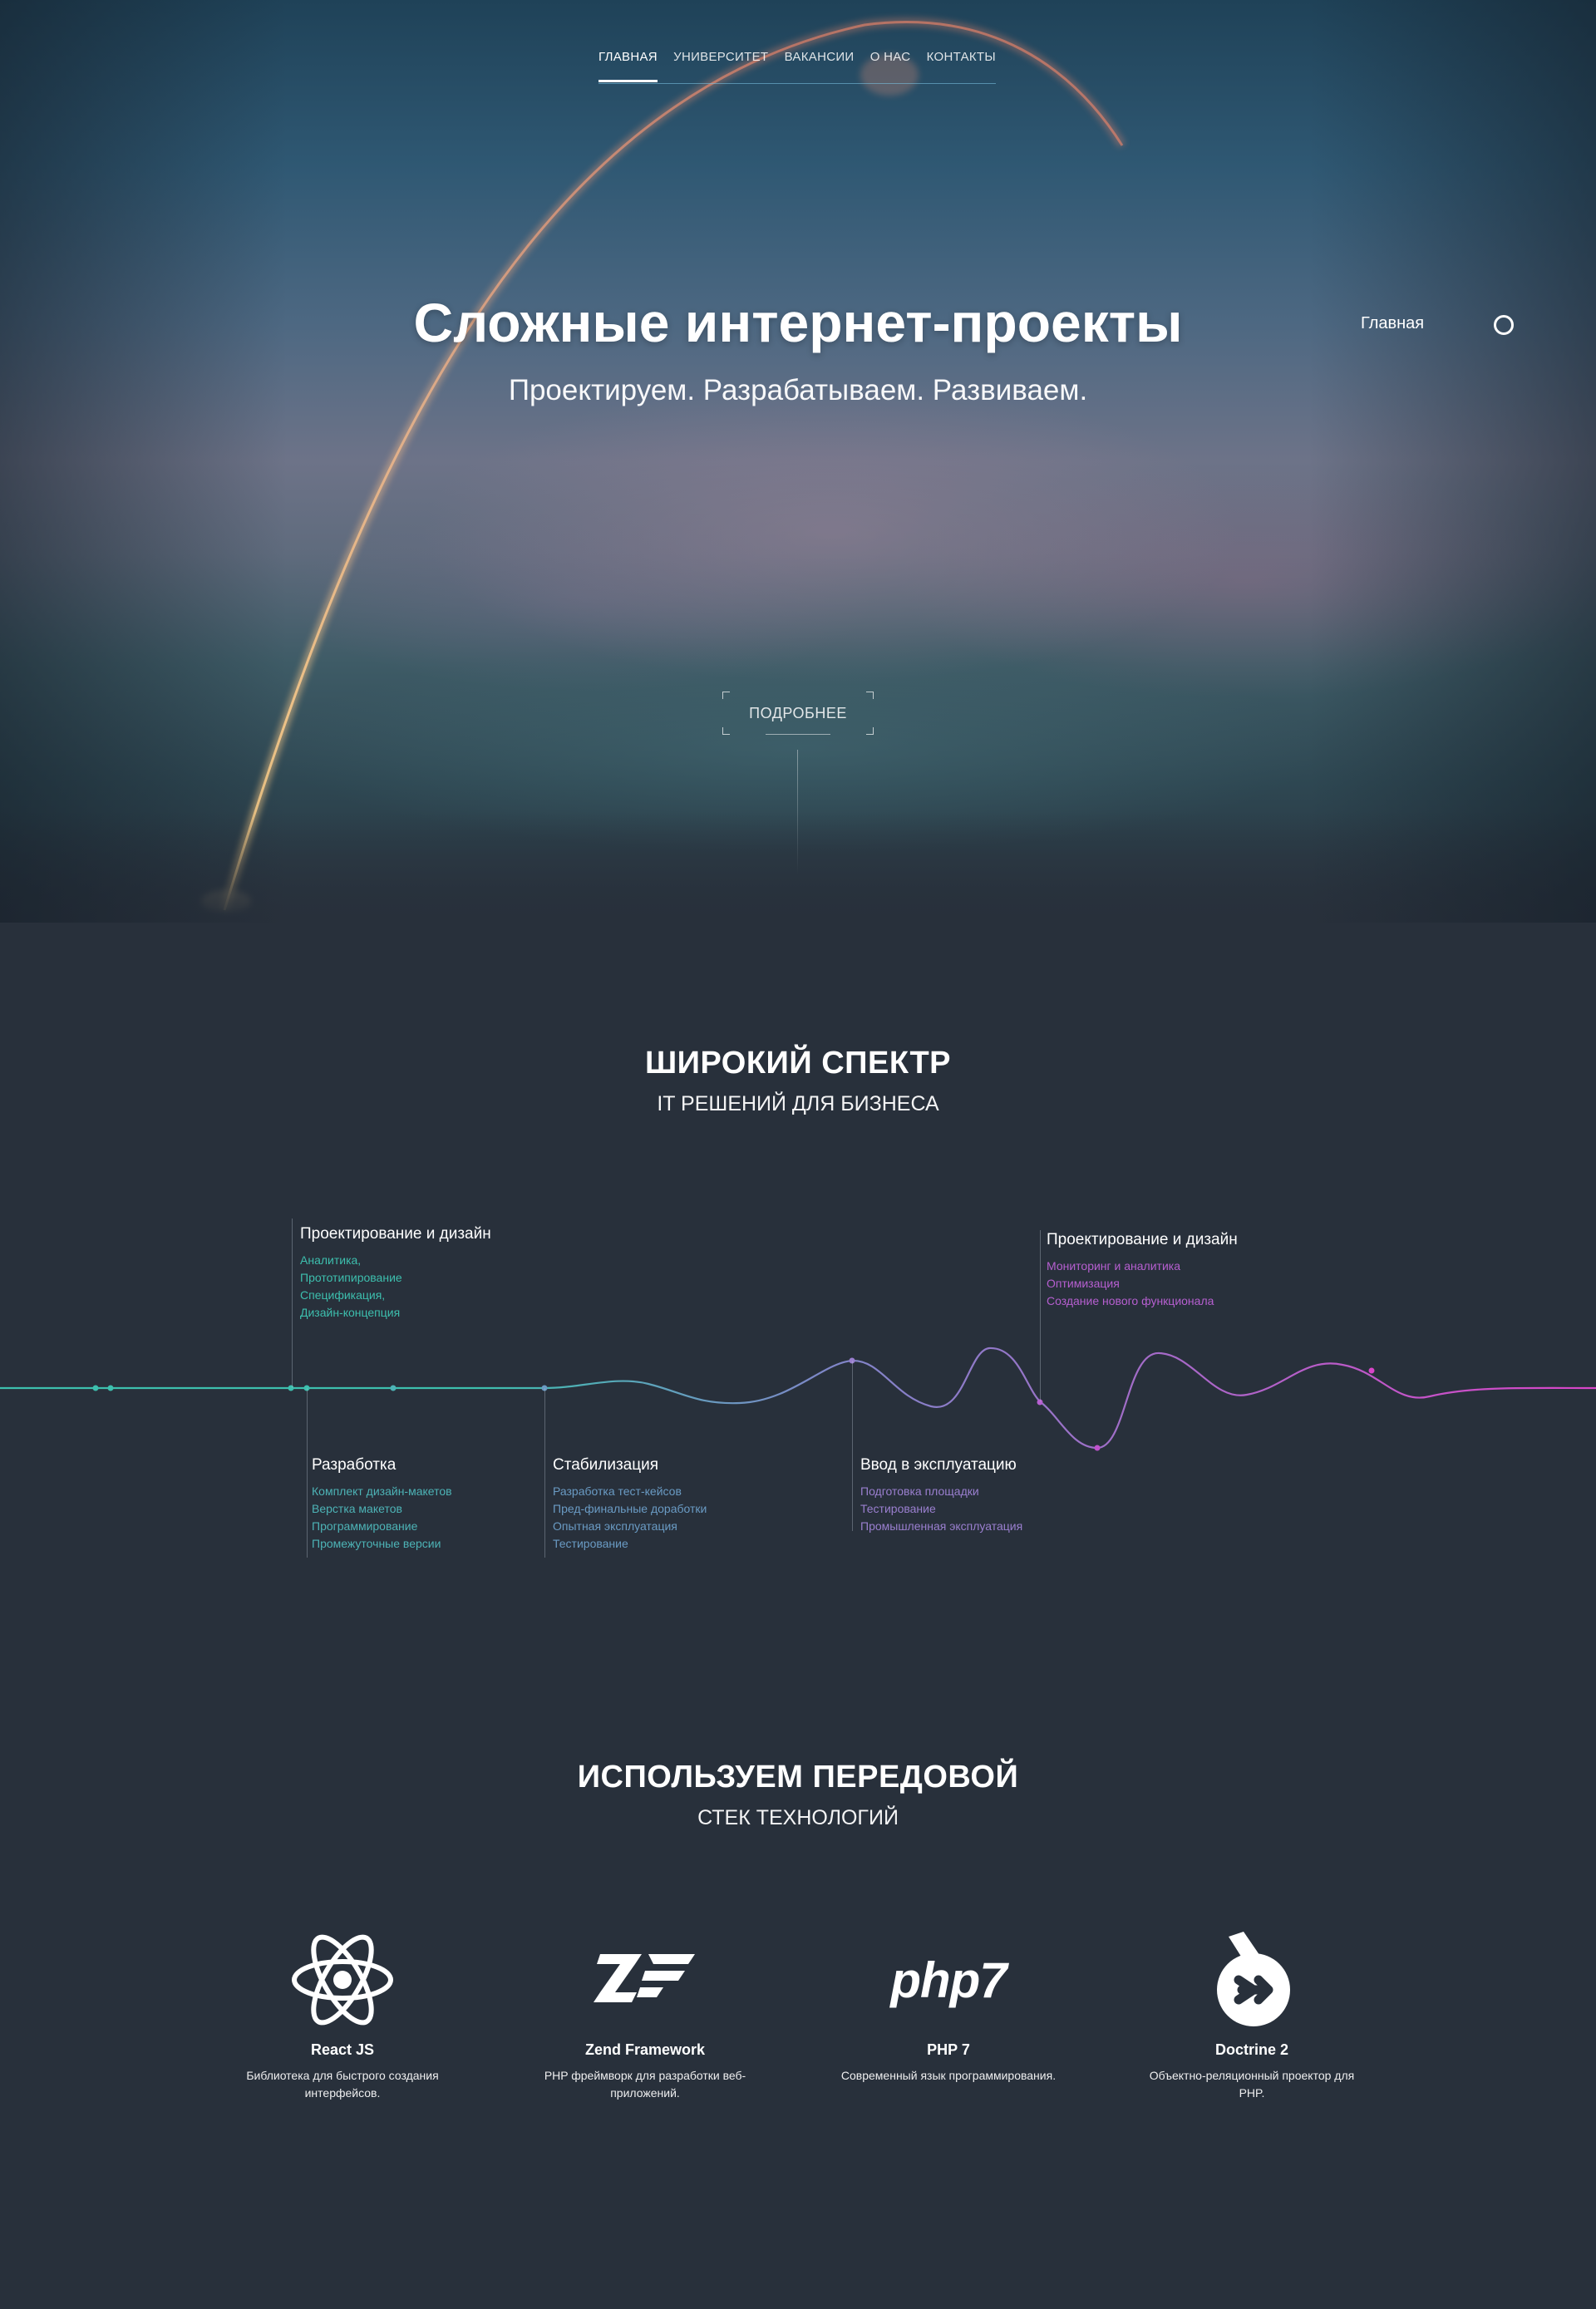 The image size is (1596, 2309). I want to click on php7-logo-text: php7, so click(948, 1980).